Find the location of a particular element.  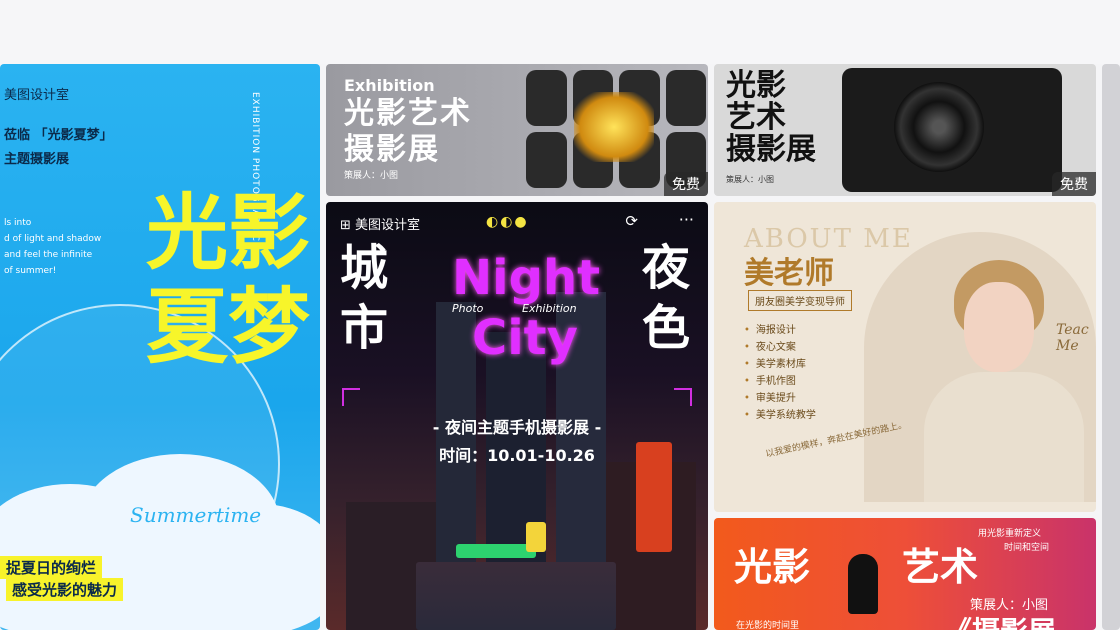

exhibition-title-2: 摄影展 is located at coordinates (392, 149).